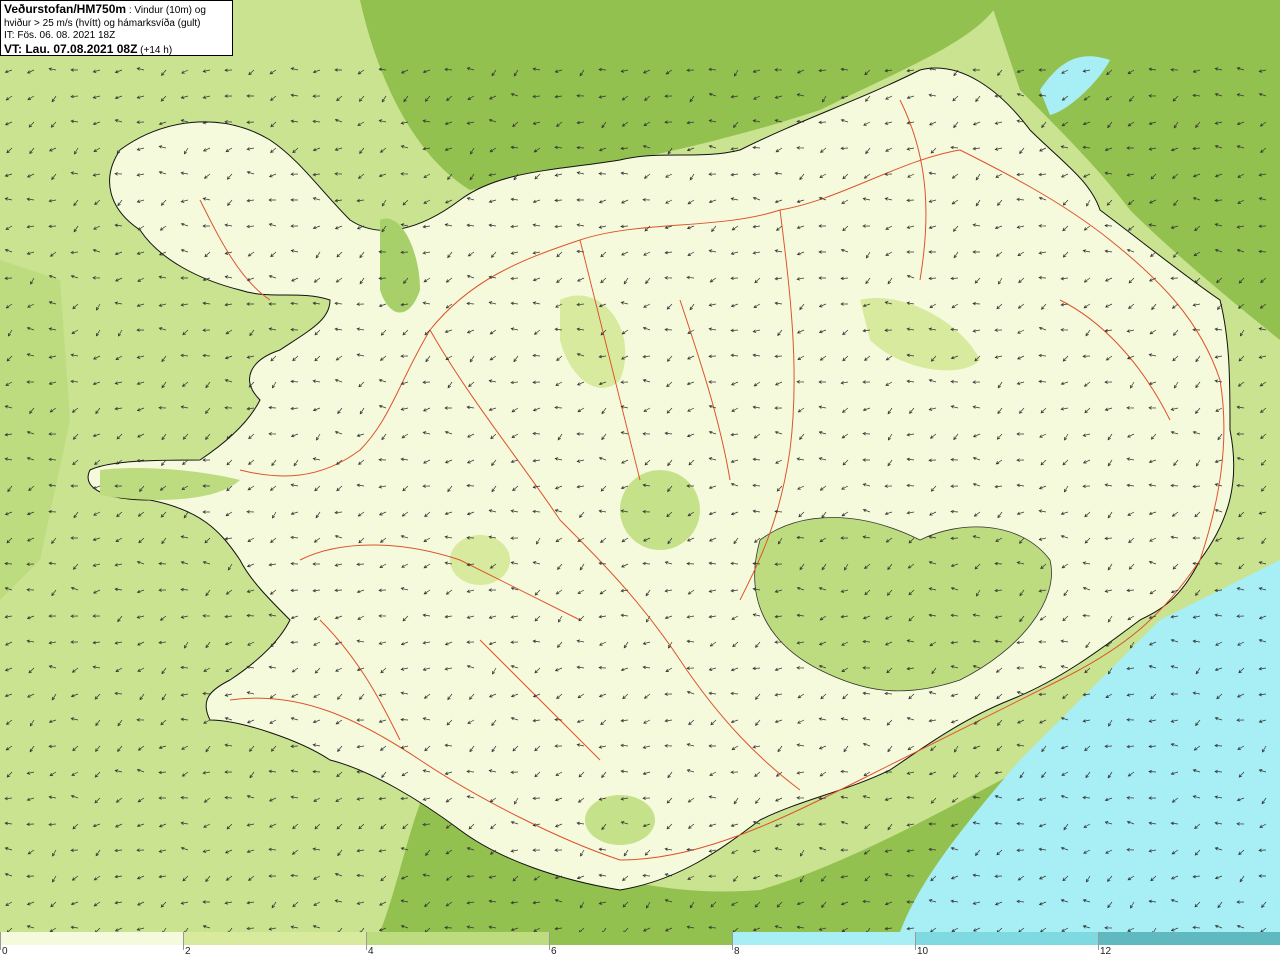 Image resolution: width=1280 pixels, height=960 pixels. Describe the element at coordinates (371, 951) in the screenshot. I see `legend-label: 4` at that location.